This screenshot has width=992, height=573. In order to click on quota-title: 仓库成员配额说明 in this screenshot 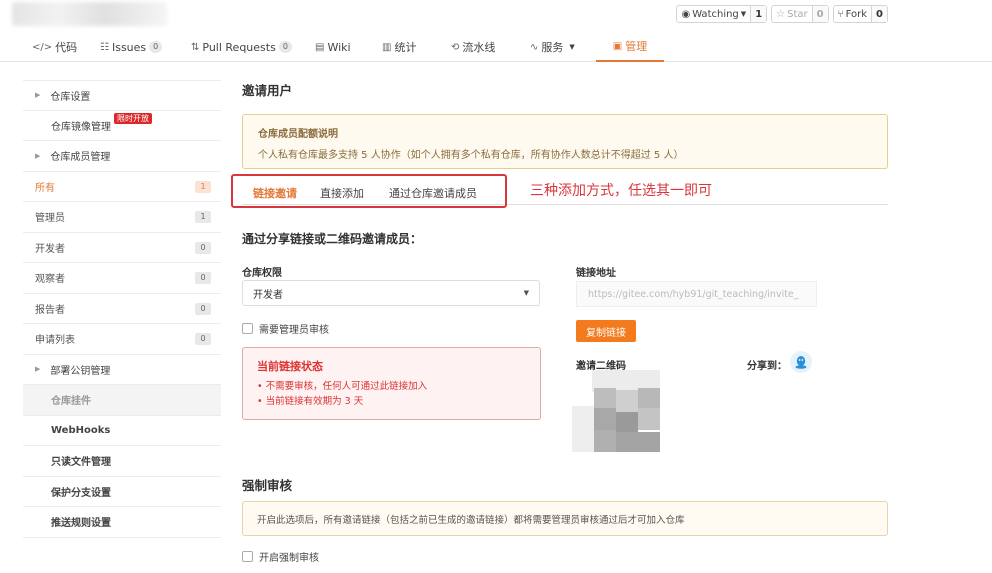, I will do `click(298, 134)`.